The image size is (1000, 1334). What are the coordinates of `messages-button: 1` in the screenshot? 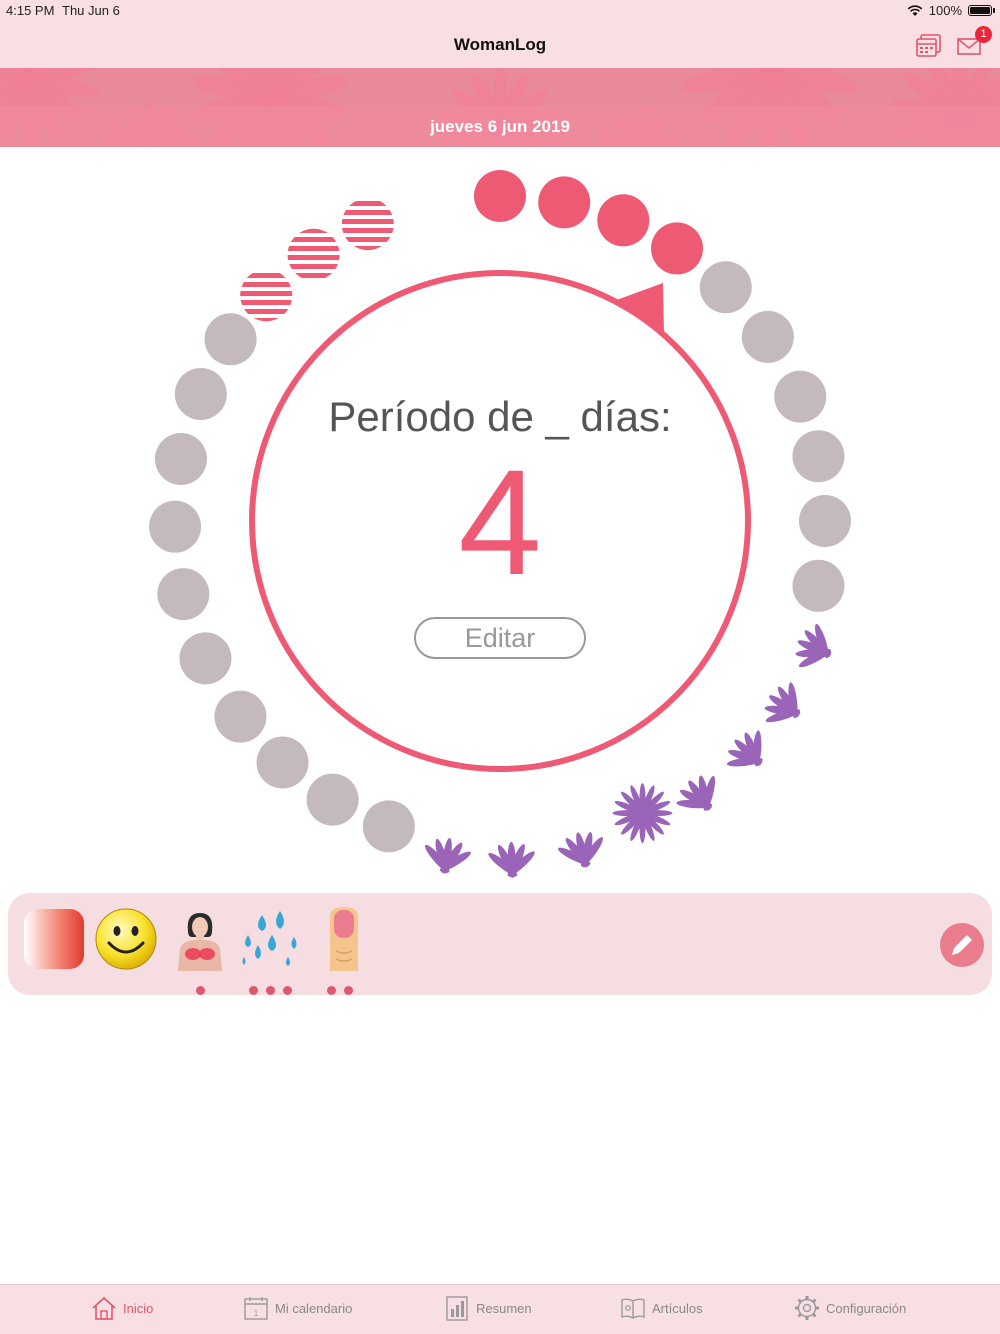 It's located at (973, 43).